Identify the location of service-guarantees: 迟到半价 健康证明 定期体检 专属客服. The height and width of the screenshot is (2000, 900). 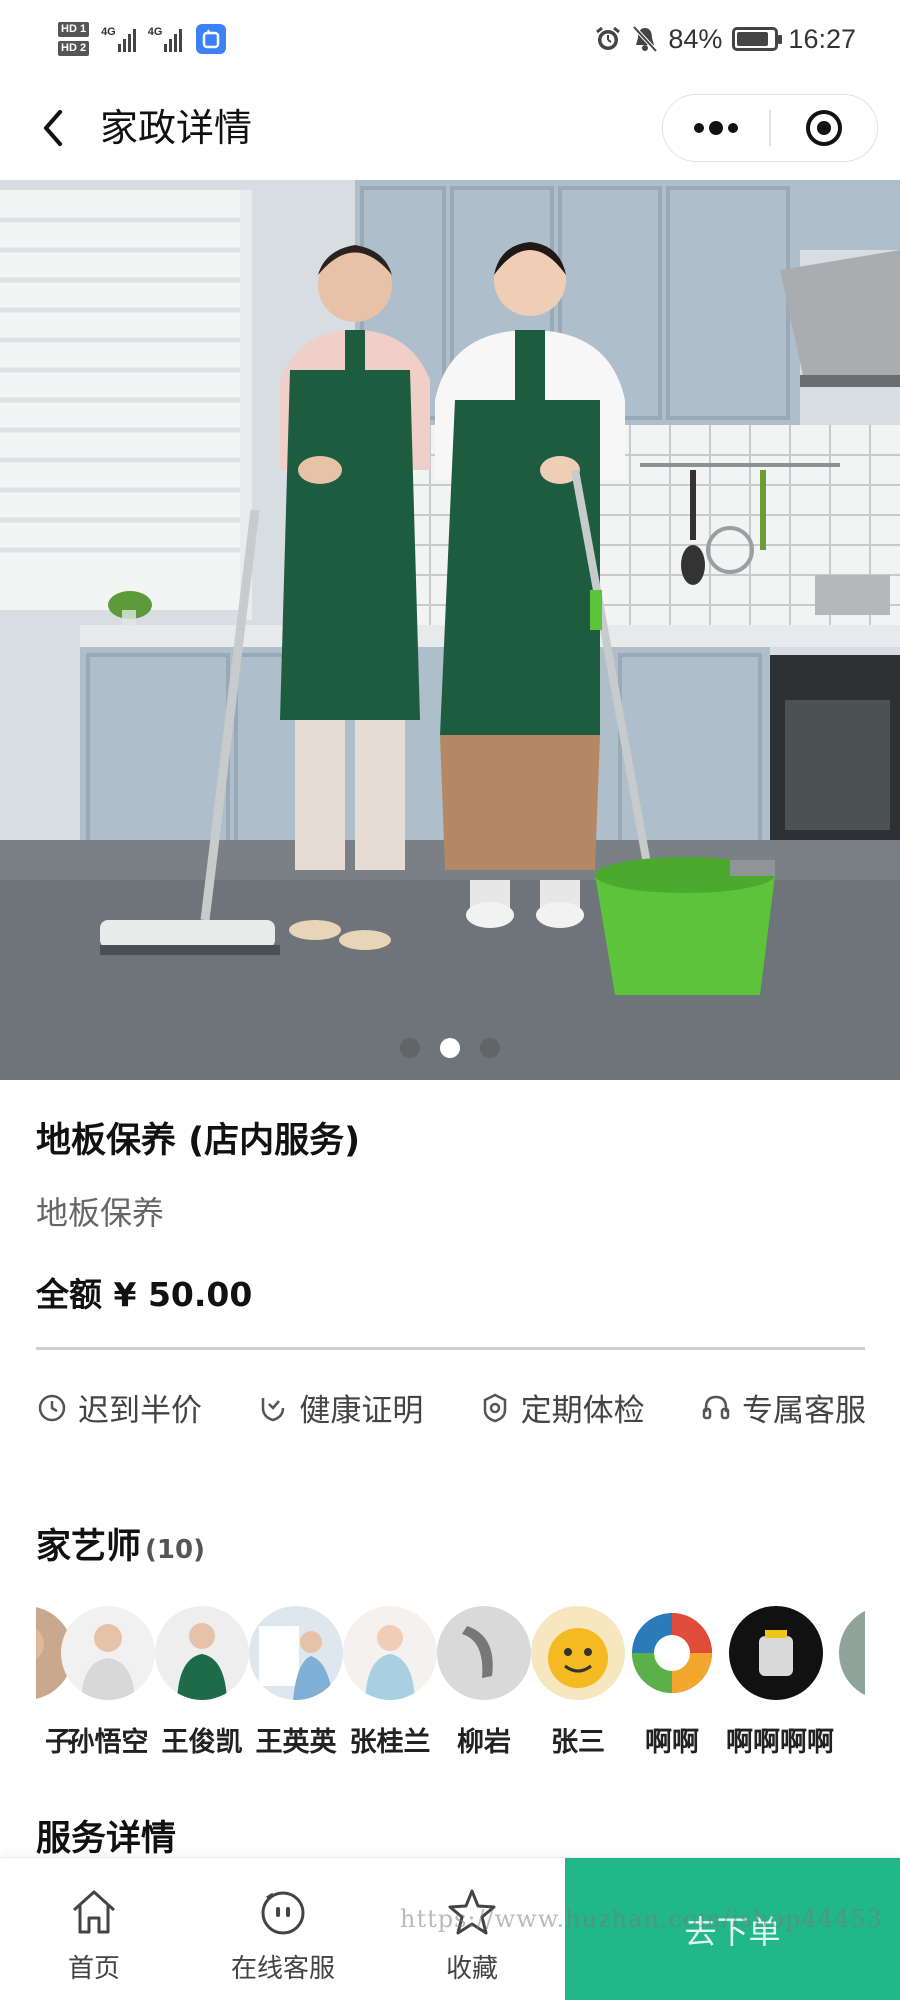
(451, 1407).